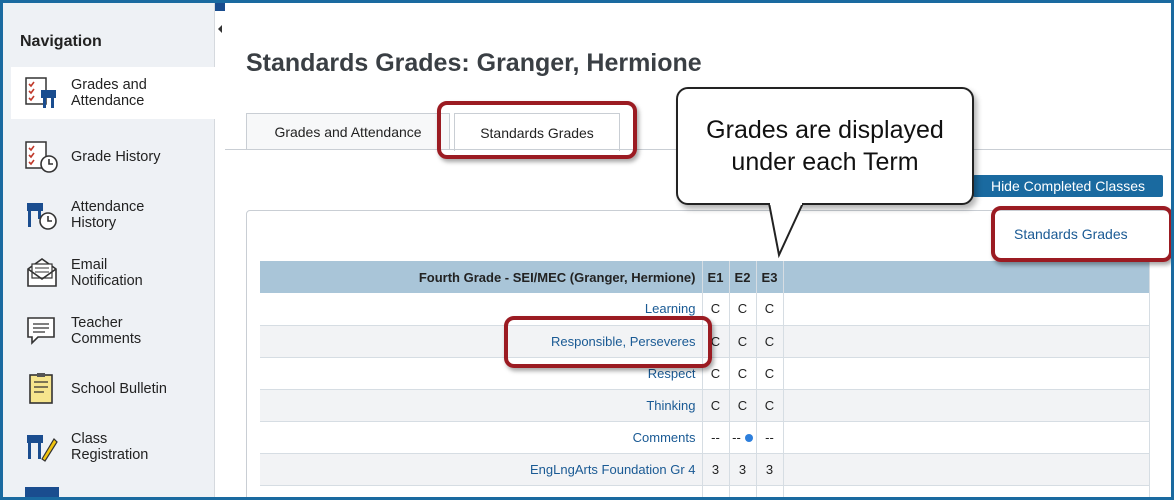 This screenshot has width=1174, height=500. I want to click on grade-history-icon, so click(42, 157).